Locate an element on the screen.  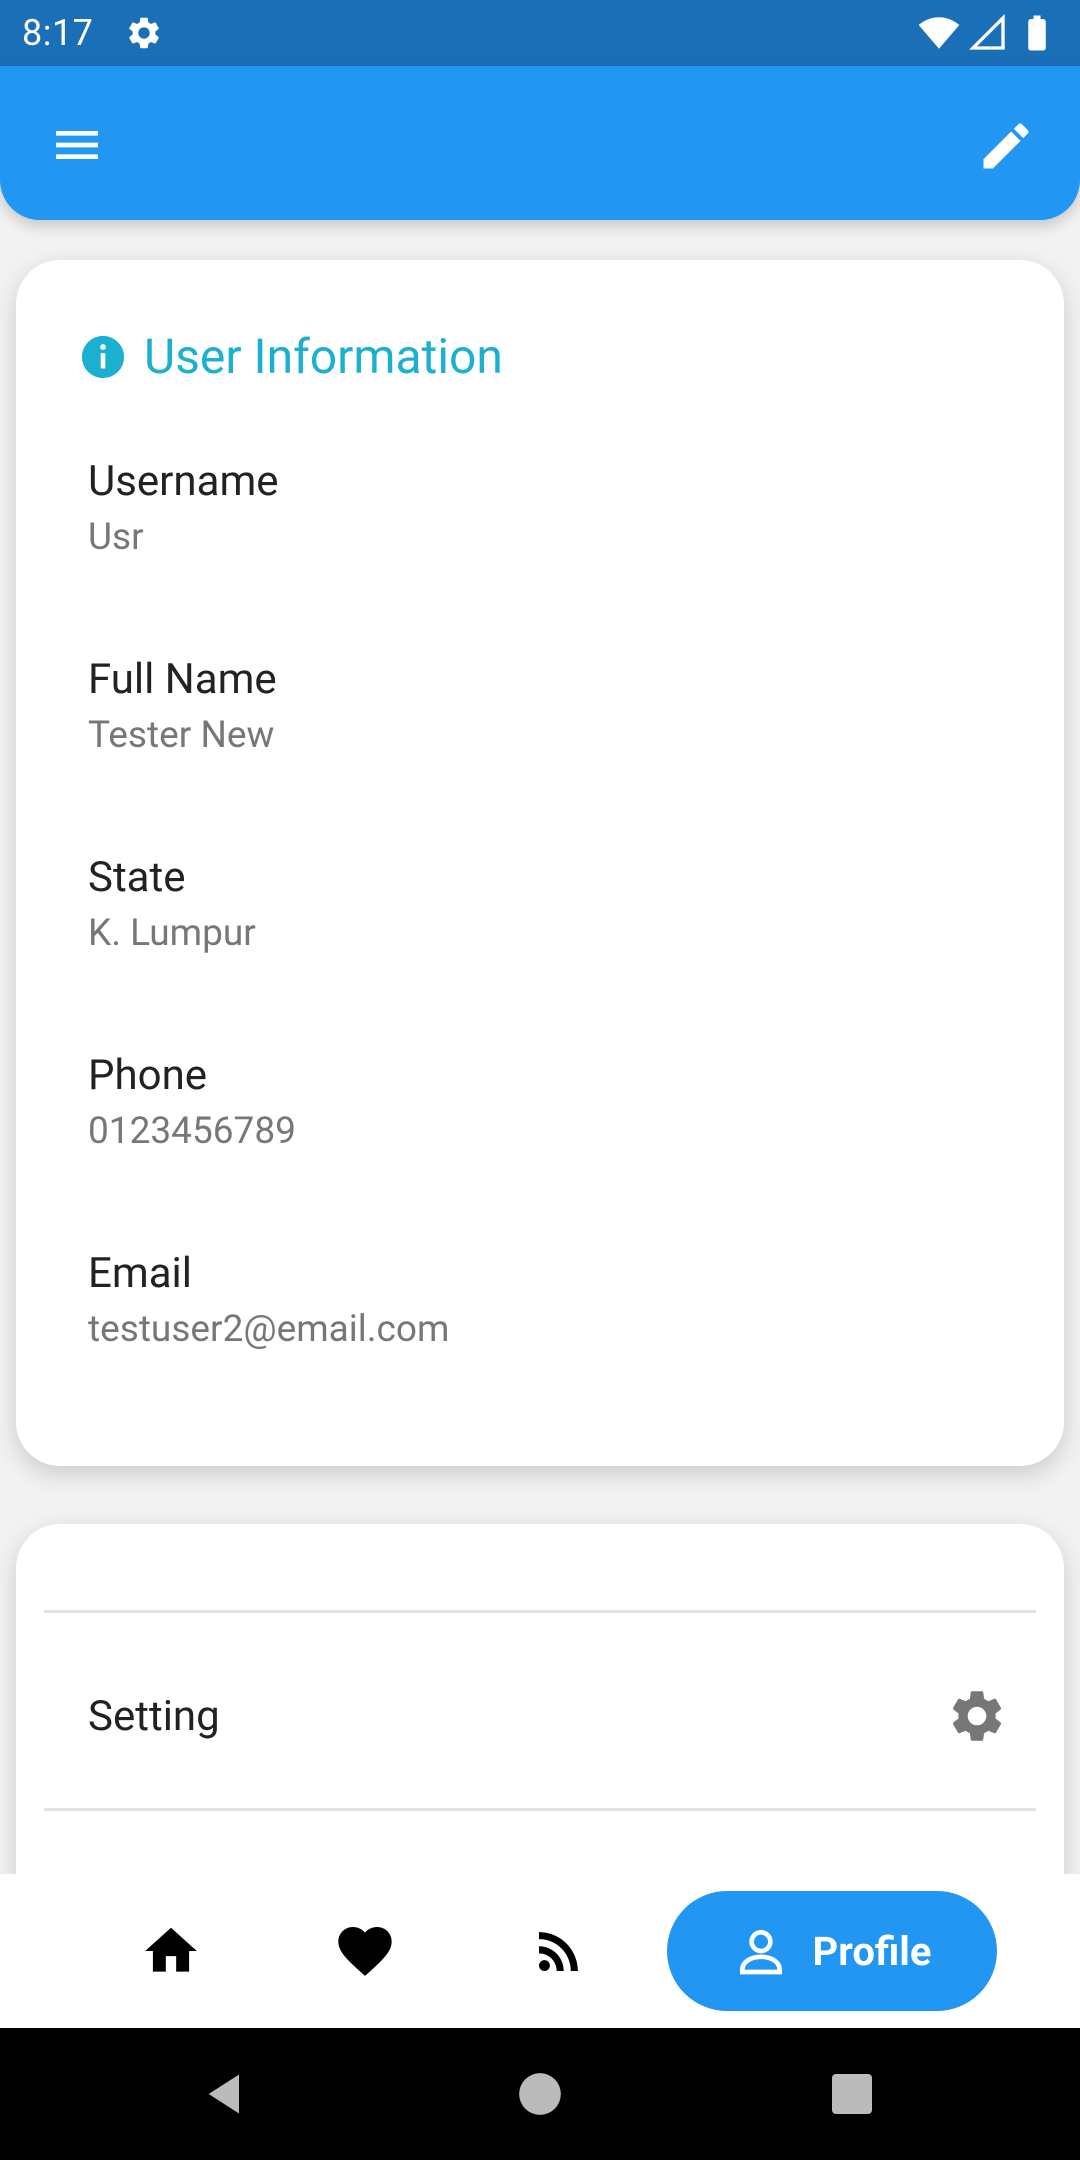
circle-home-icon is located at coordinates (540, 2094).